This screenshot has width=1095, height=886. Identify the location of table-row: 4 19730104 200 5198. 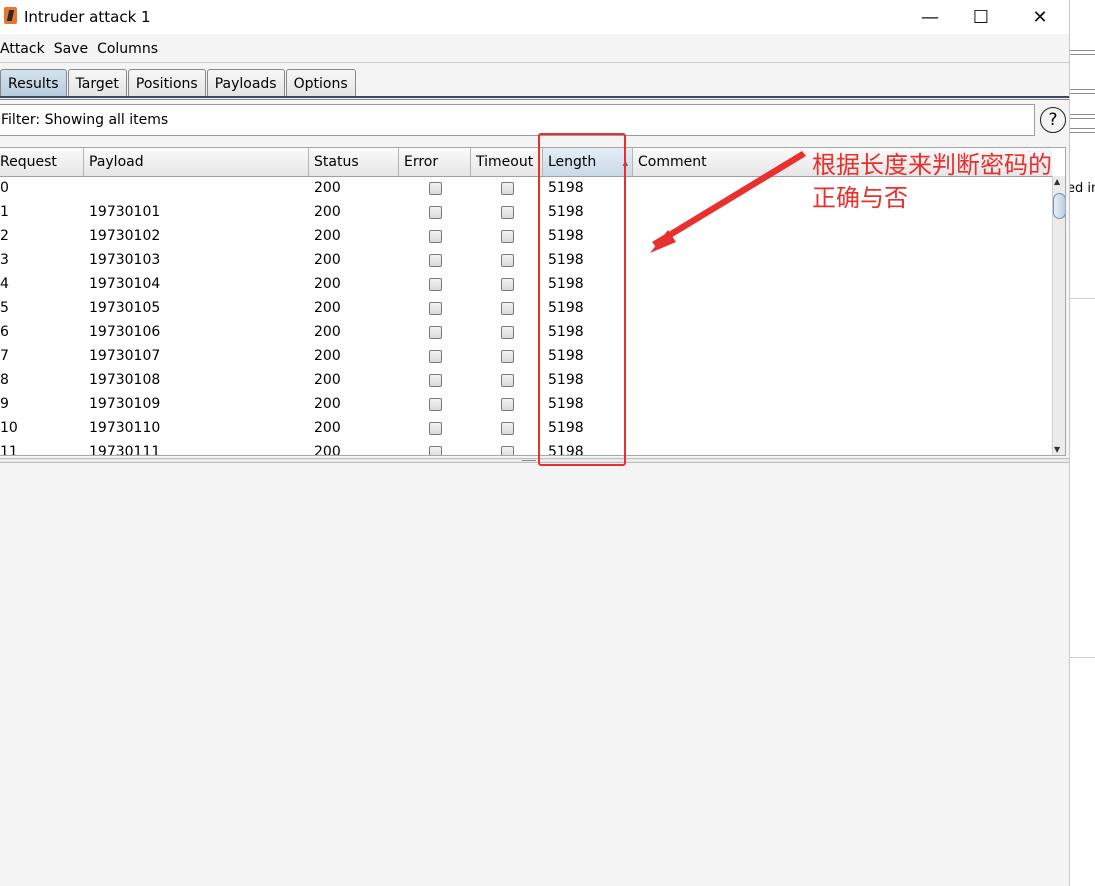
(526, 284).